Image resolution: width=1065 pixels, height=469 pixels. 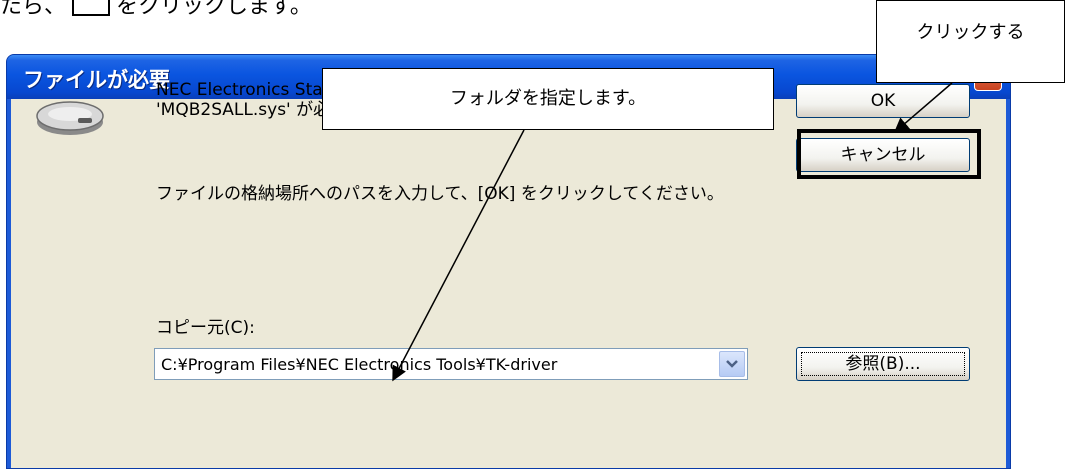 I want to click on click-callout-arrow, so click(x=923, y=107).